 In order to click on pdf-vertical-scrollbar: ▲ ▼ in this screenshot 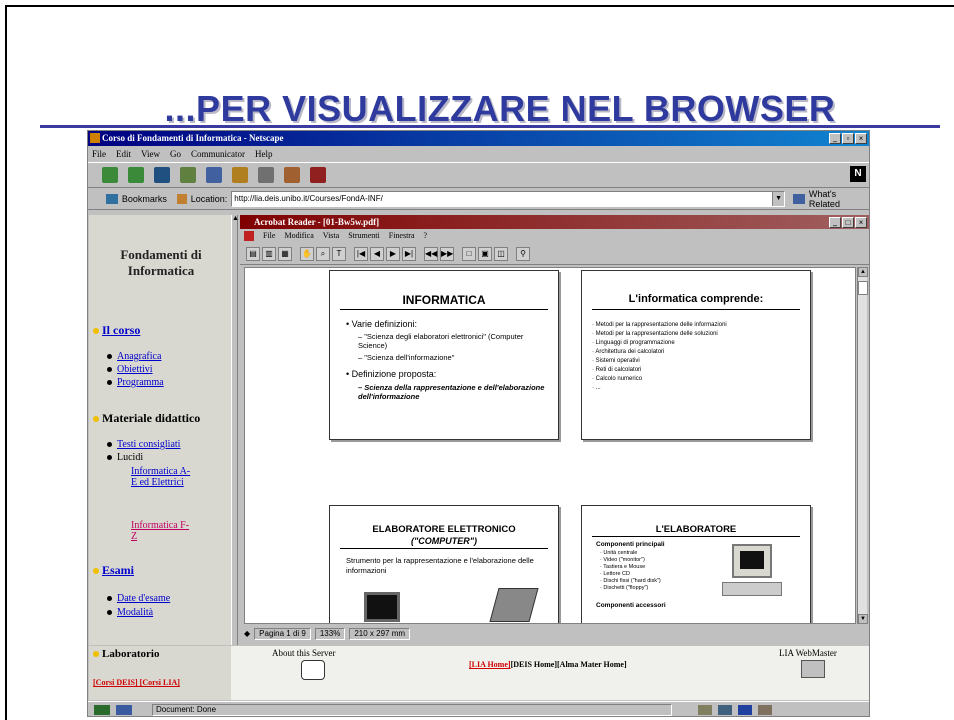, I will do `click(862, 445)`.